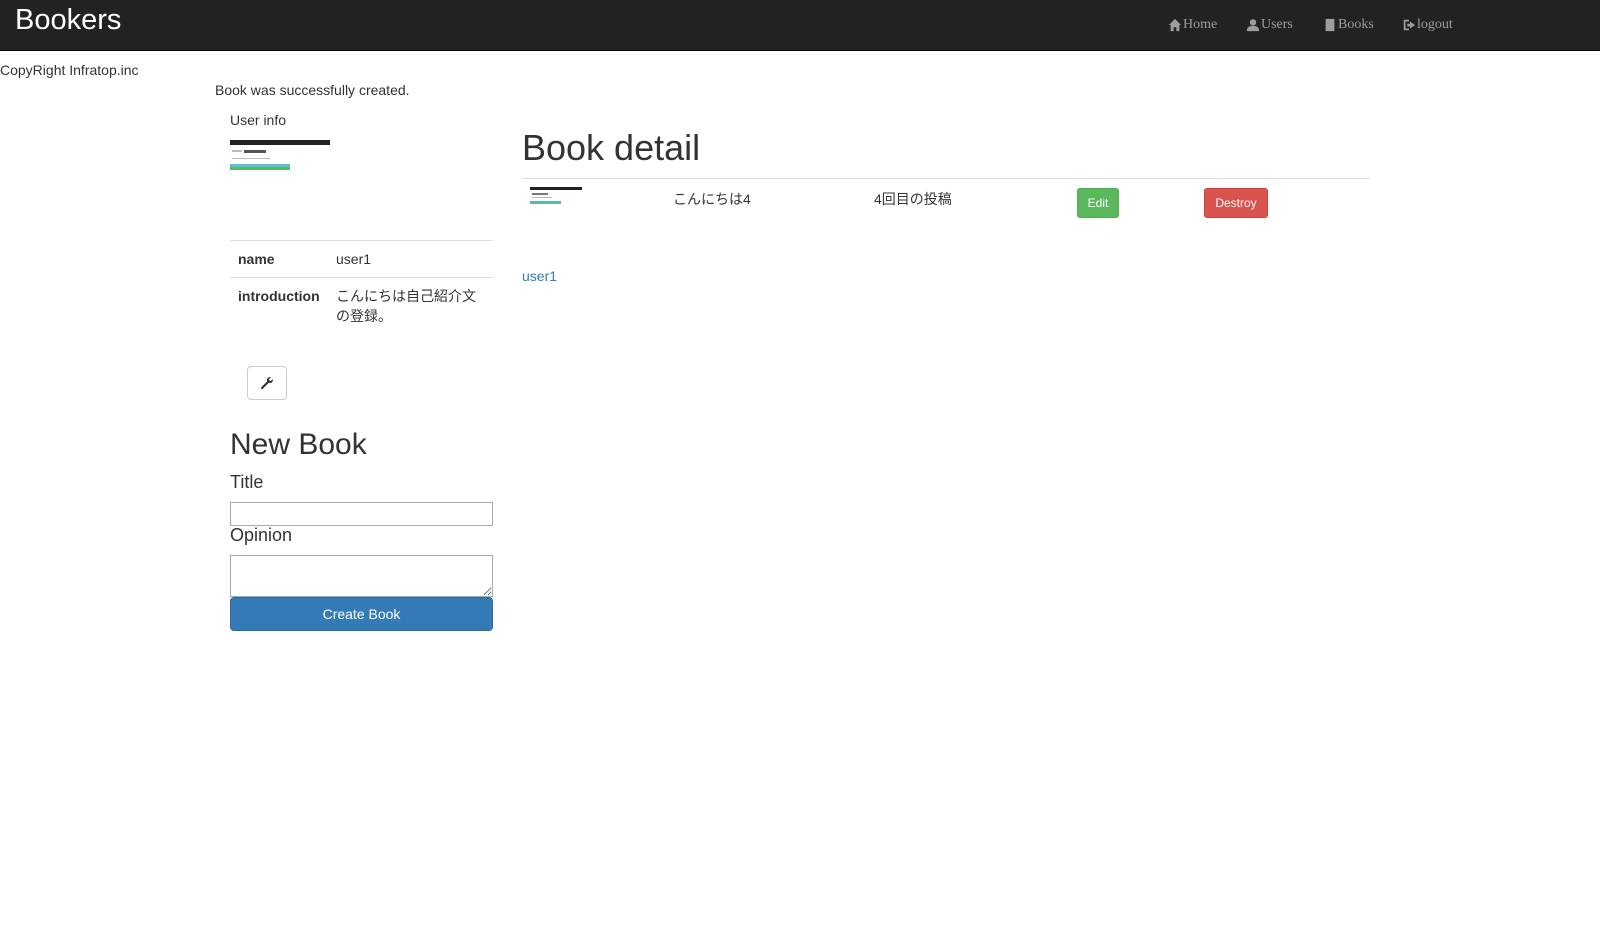  I want to click on nav-books-label: Books, so click(1356, 24).